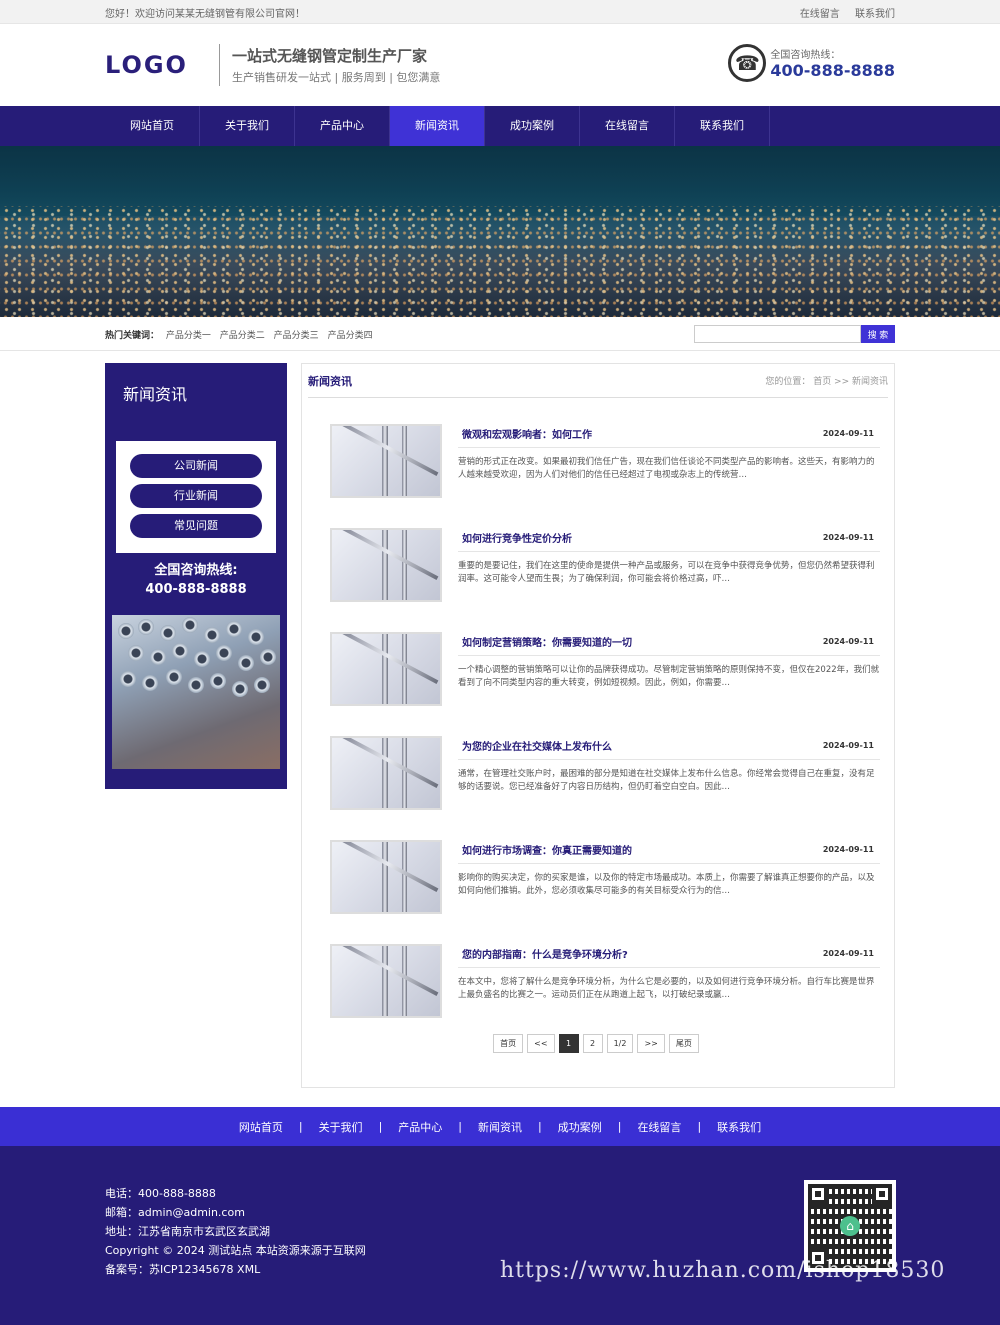 This screenshot has width=1000, height=1325. What do you see at coordinates (155, 394) in the screenshot?
I see `sidebar-title: 新闻资讯` at bounding box center [155, 394].